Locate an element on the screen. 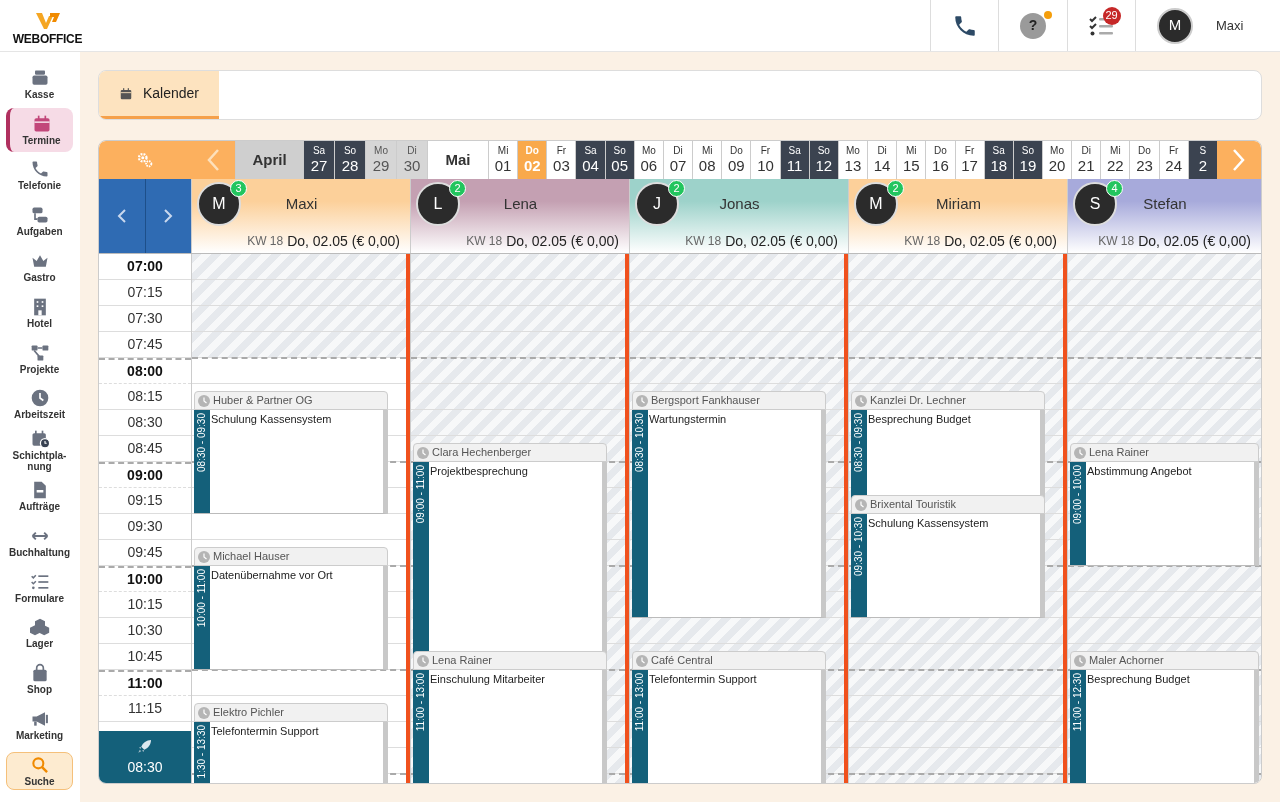  appointment-title: Datenübernahme vor Ort is located at coordinates (271, 575).